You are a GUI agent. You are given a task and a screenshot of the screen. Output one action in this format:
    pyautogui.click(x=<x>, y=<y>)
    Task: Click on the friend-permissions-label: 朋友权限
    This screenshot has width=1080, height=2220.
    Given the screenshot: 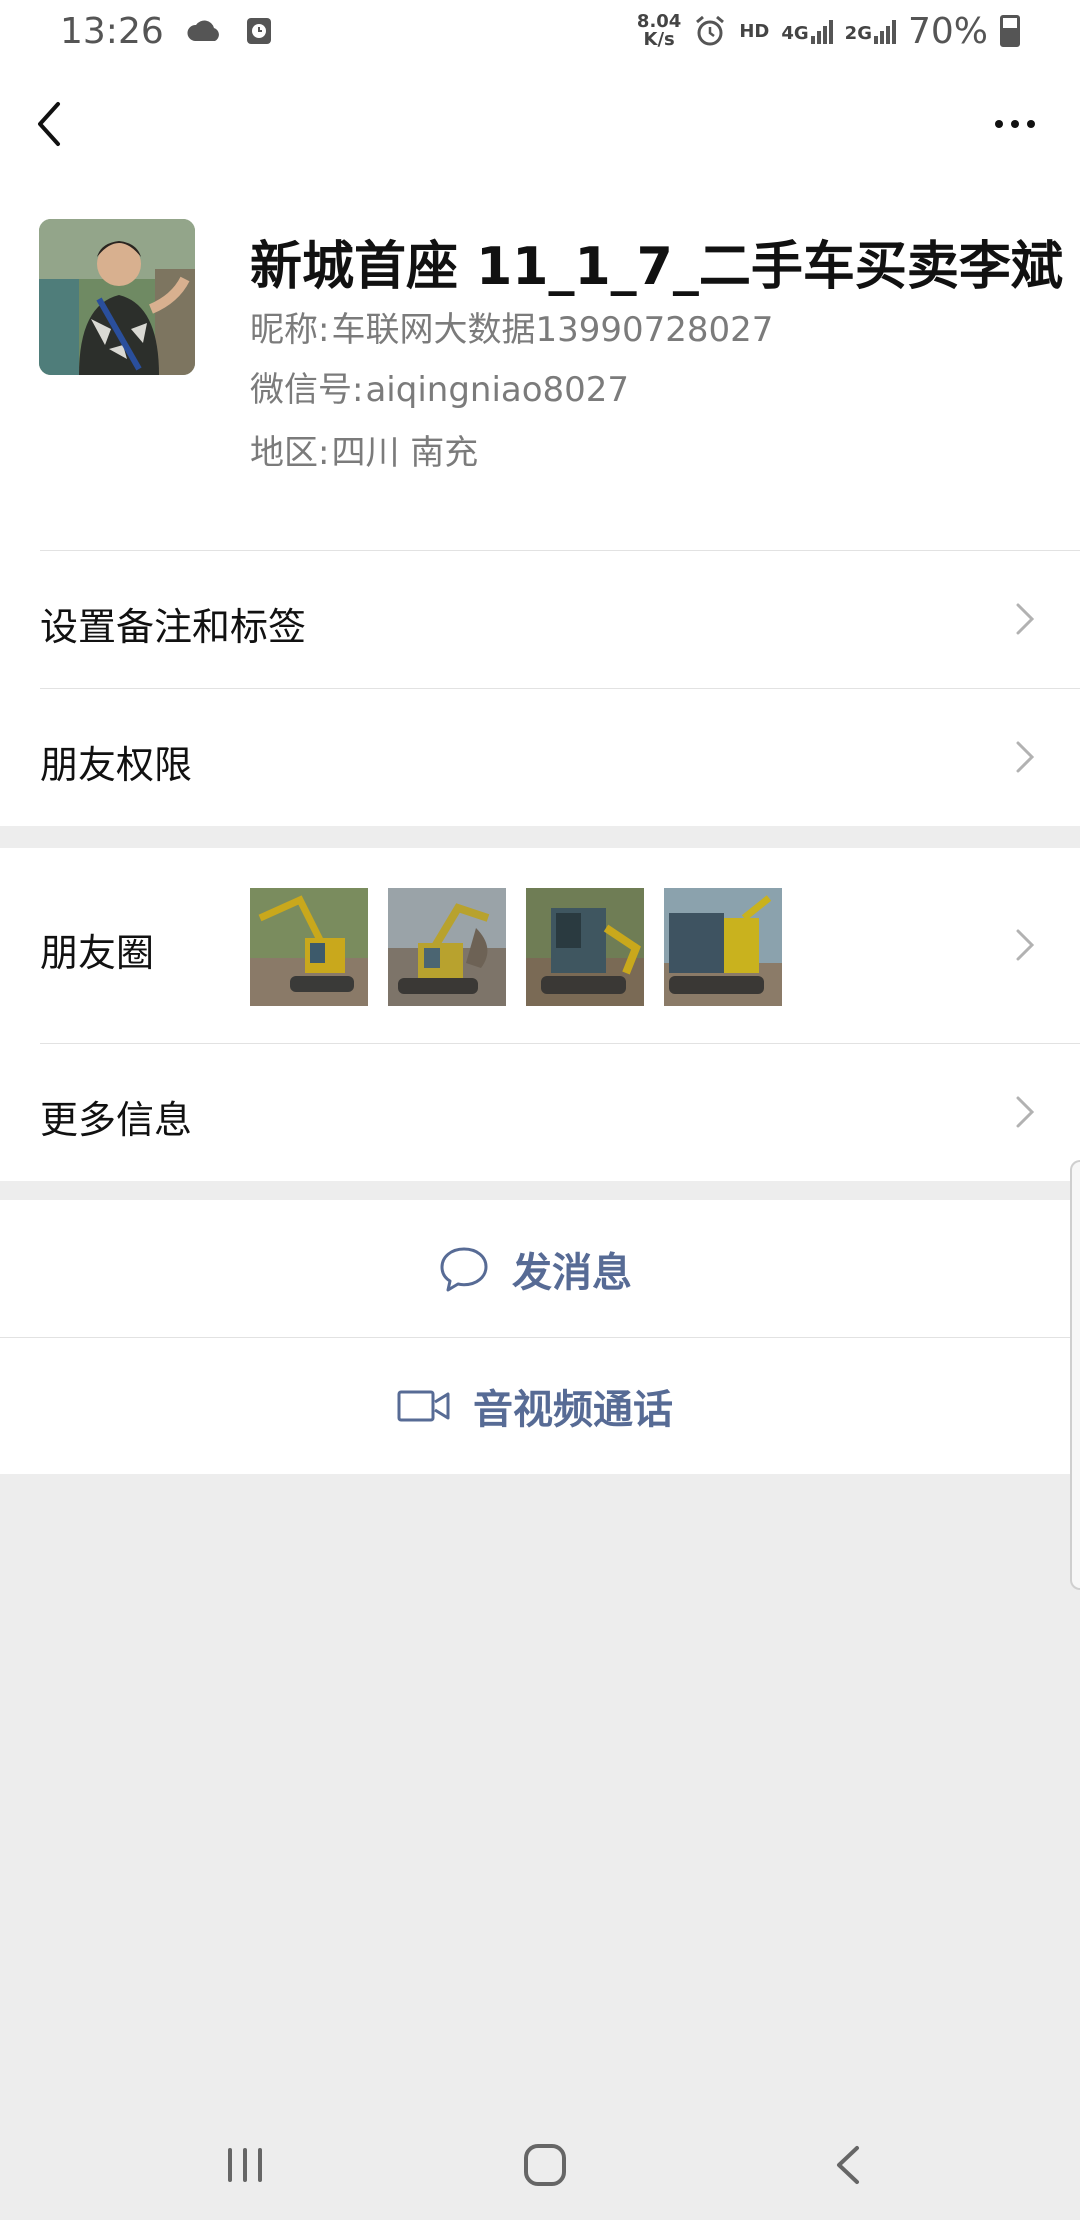 What is the action you would take?
    pyautogui.click(x=116, y=765)
    